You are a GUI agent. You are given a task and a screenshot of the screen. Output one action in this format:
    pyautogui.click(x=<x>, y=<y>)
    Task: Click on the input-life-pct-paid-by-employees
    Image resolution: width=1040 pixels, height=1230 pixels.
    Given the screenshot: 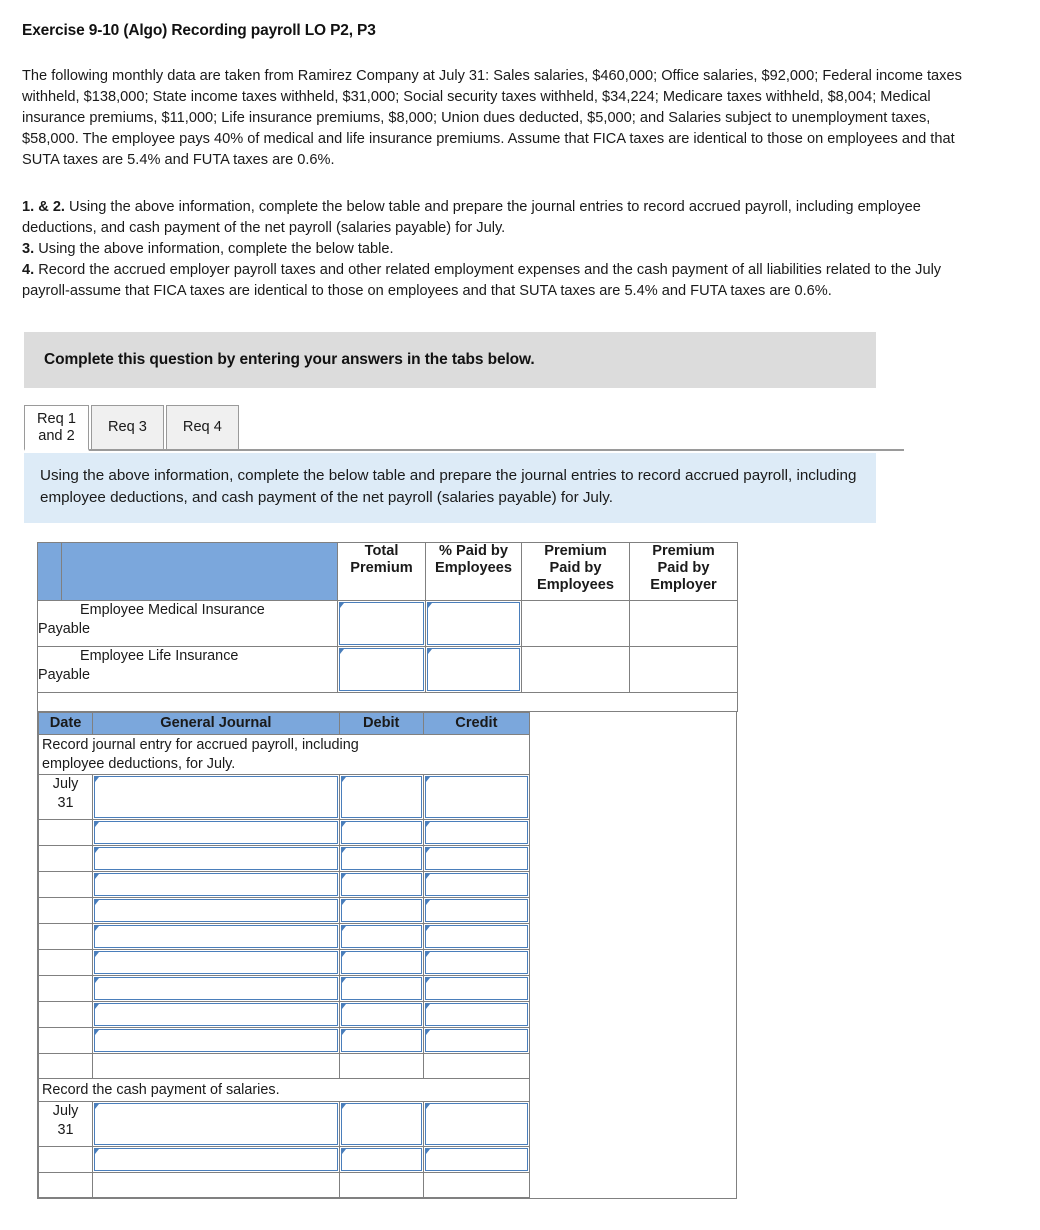 What is the action you would take?
    pyautogui.click(x=473, y=669)
    